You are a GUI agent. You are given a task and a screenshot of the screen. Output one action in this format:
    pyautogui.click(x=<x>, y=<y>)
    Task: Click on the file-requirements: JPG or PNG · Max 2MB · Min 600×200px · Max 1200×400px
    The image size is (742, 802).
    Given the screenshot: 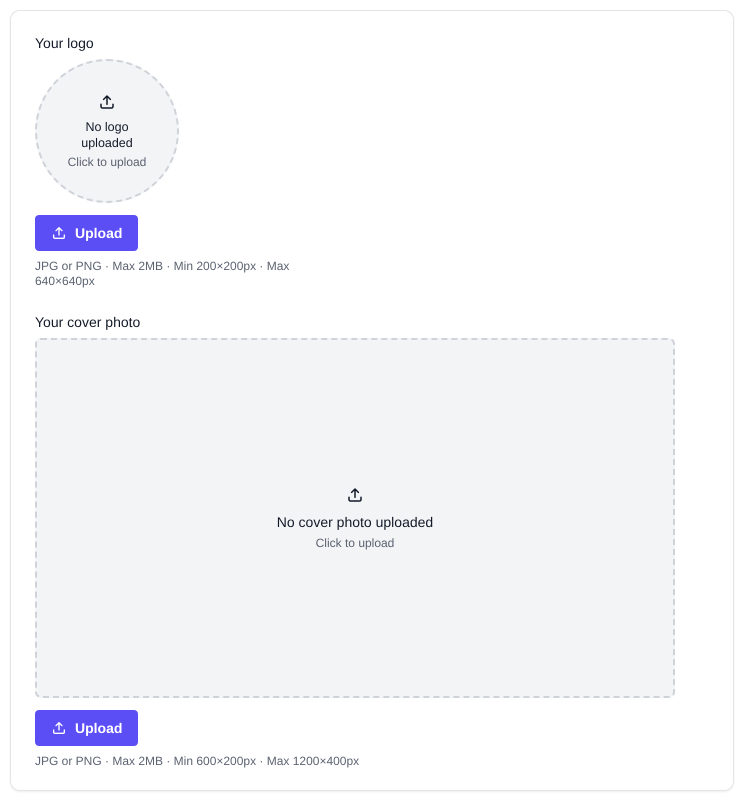 What is the action you would take?
    pyautogui.click(x=197, y=761)
    